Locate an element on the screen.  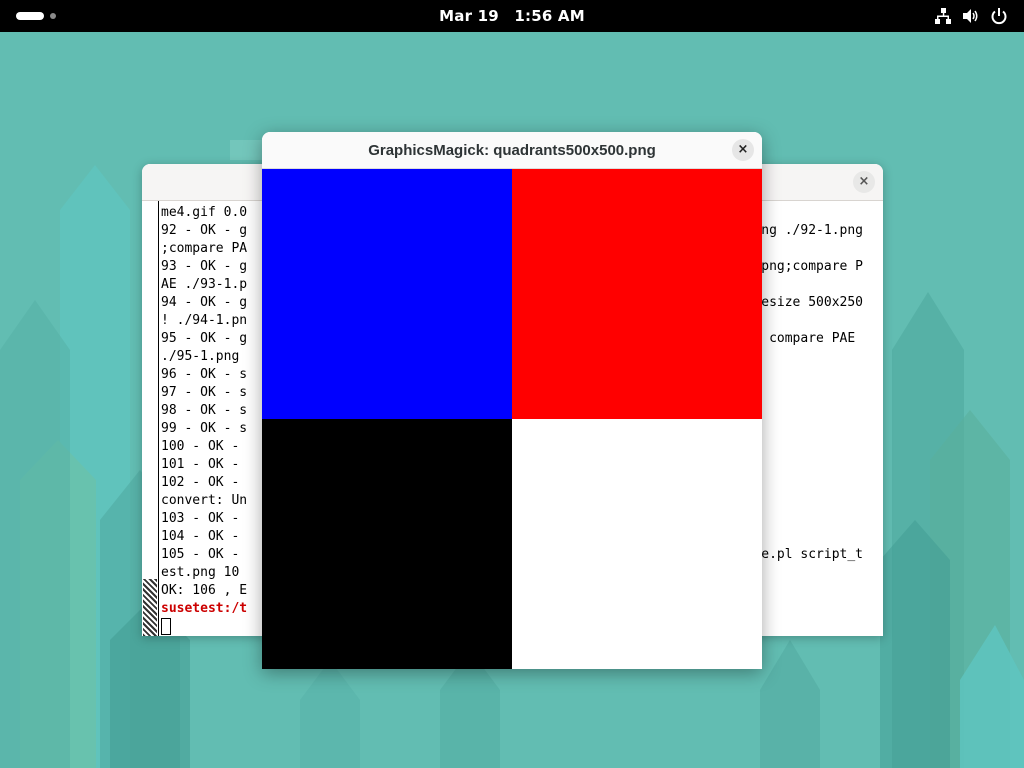
top-bar: Mar 19 1:56 AM is located at coordinates (512, 16).